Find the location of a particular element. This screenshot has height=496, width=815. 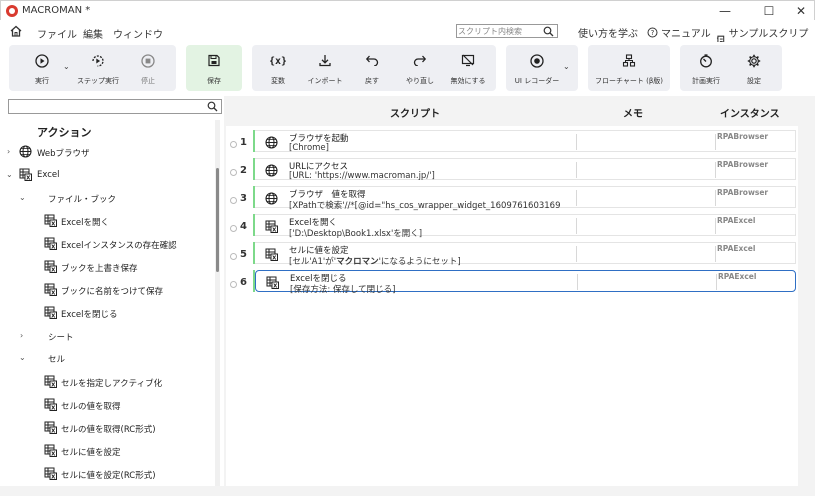

stop-button: 停止 is located at coordinates (148, 68).